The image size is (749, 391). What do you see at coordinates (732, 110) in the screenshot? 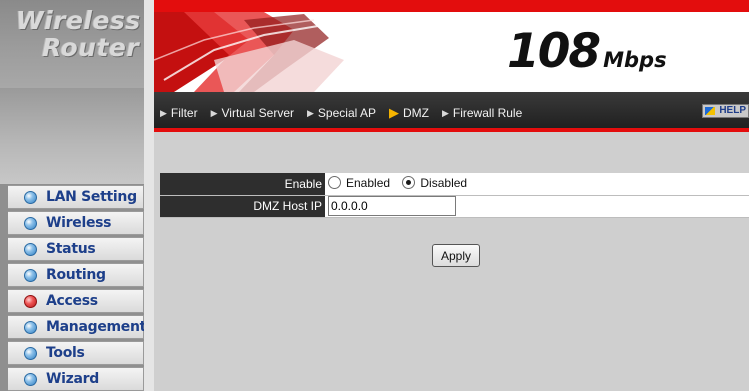
I see `help-label: HELP` at bounding box center [732, 110].